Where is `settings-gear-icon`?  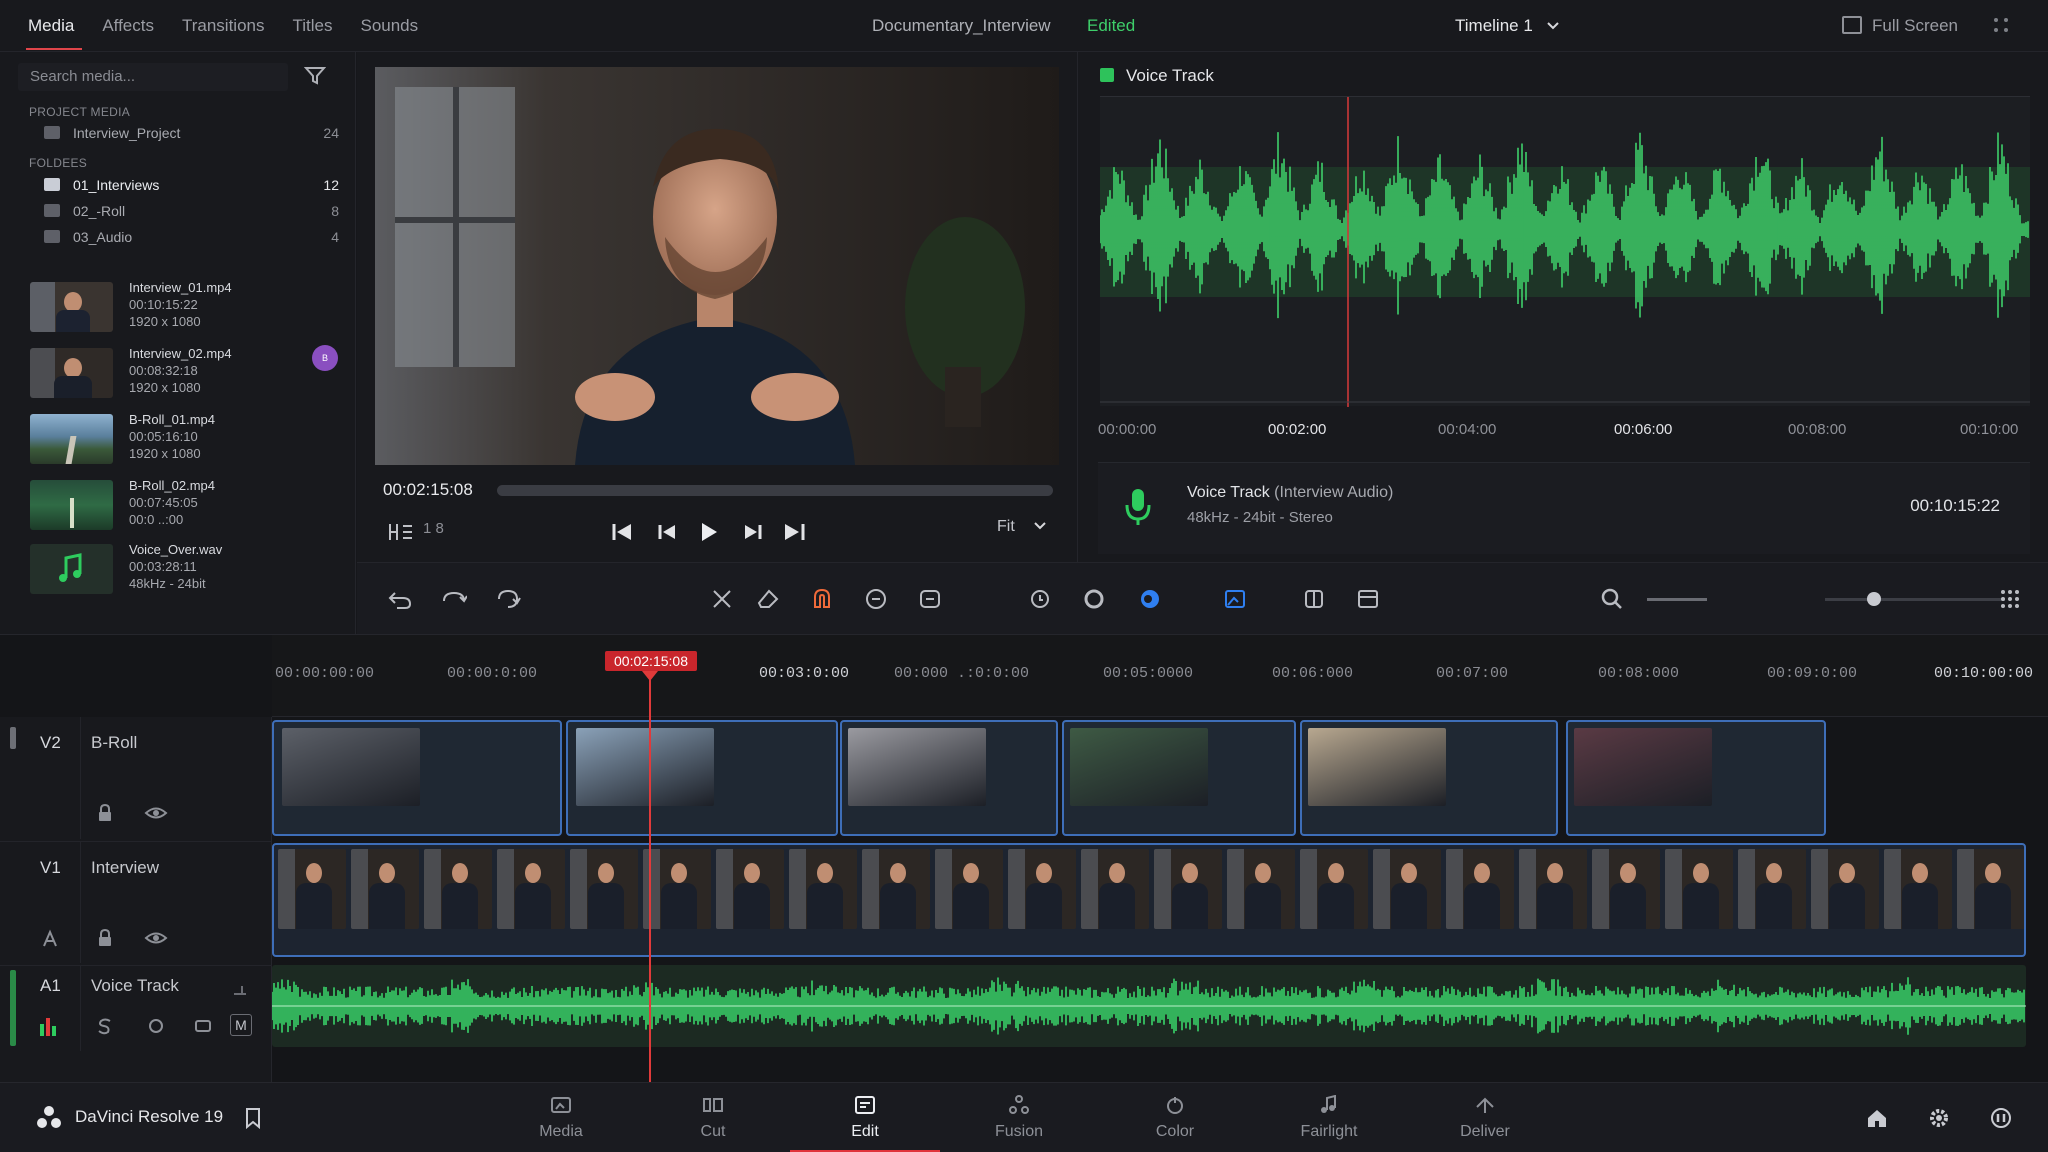 settings-gear-icon is located at coordinates (1939, 1118).